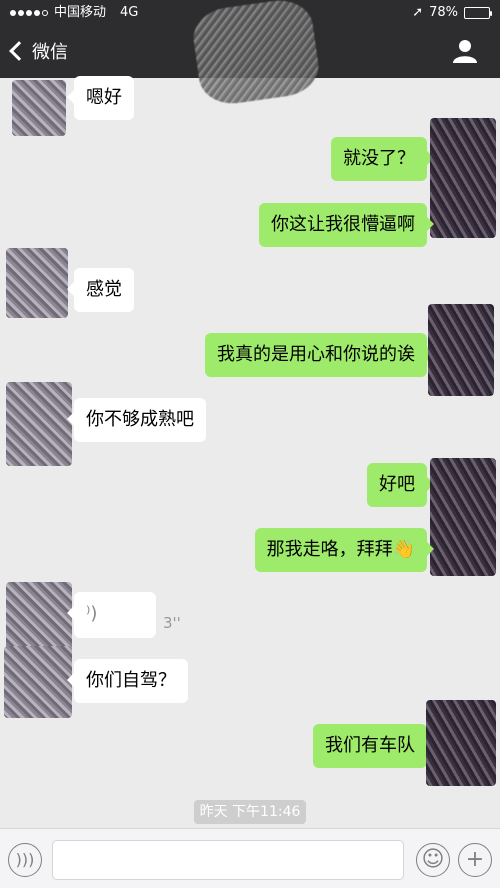 Image resolution: width=500 pixels, height=888 pixels. Describe the element at coordinates (19, 51) in the screenshot. I see `chevron-left-icon` at that location.